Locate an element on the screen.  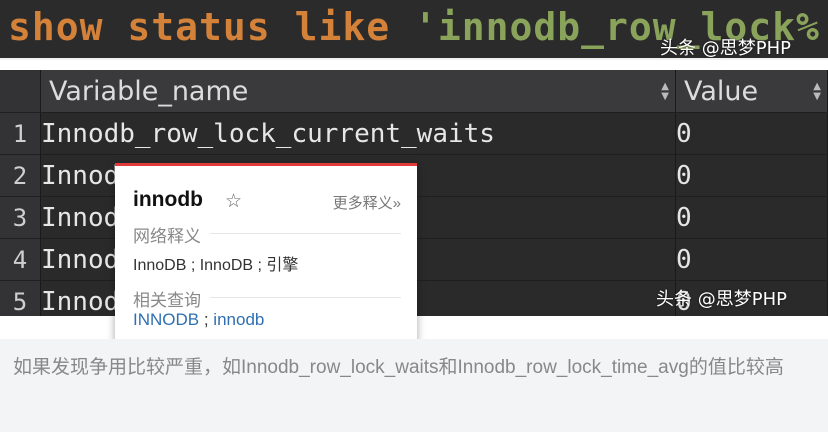
row-number: 1 is located at coordinates (20, 133).